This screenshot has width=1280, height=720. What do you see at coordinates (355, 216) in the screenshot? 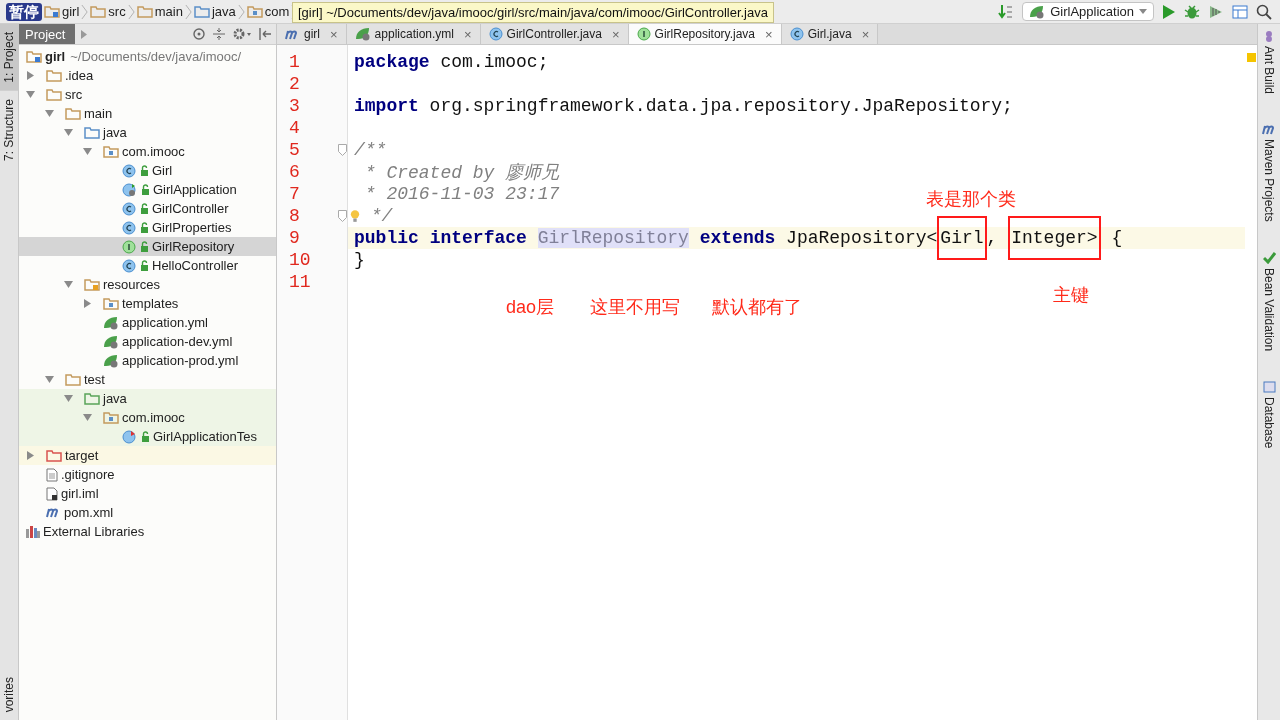
I see `lightbulb-icon` at bounding box center [355, 216].